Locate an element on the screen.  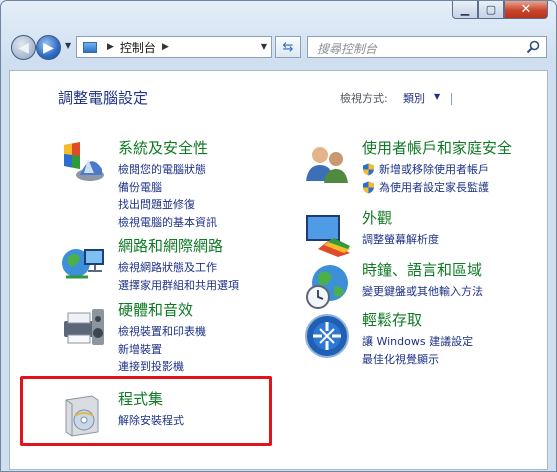
search-input: 搜尋控制台 is located at coordinates (427, 47).